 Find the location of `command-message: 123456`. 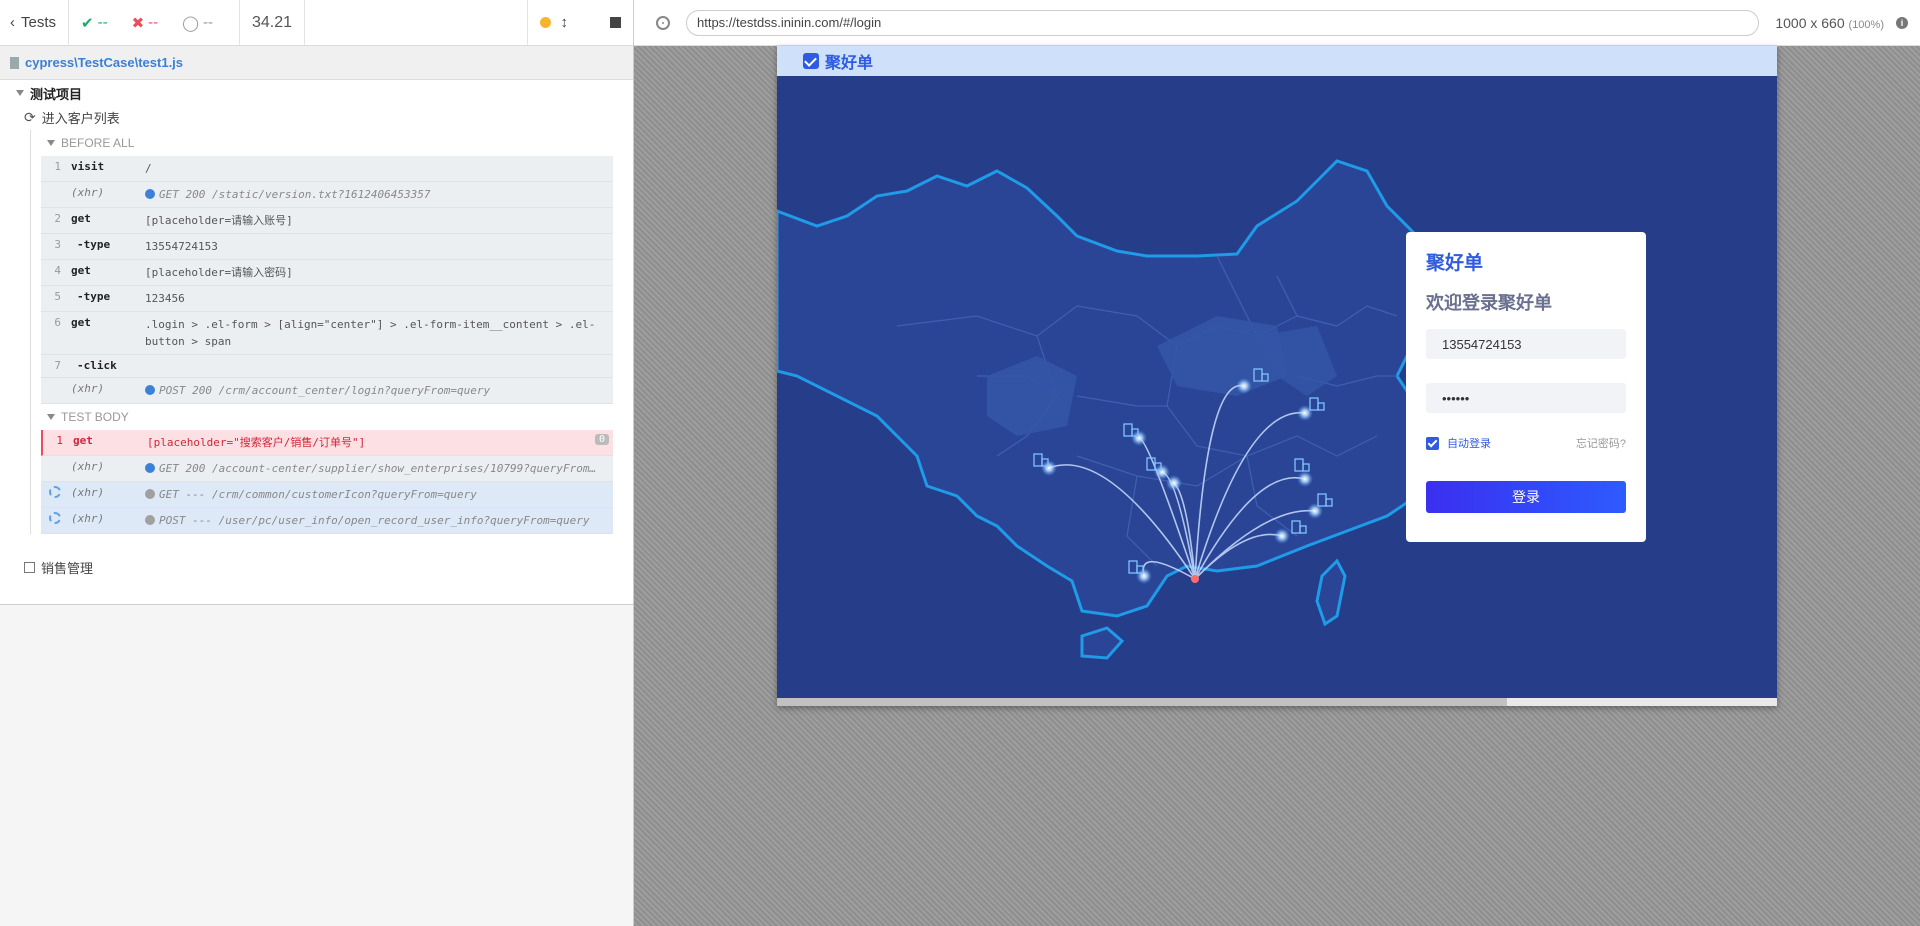

command-message: 123456 is located at coordinates (165, 298).